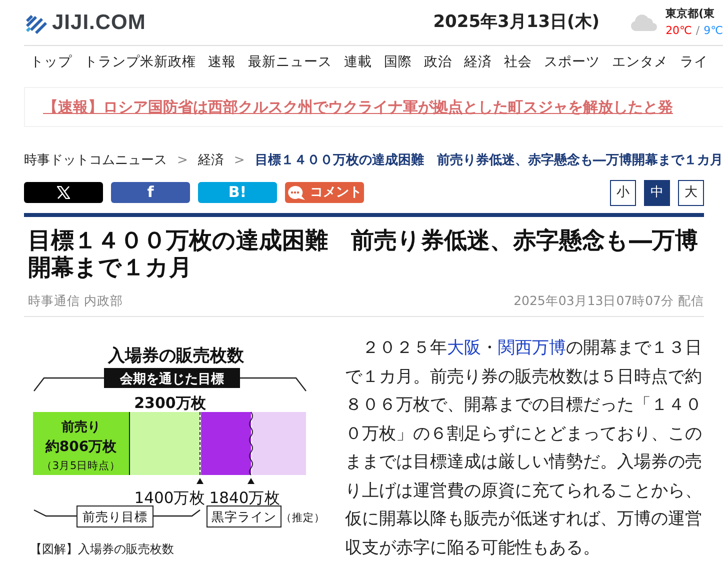  I want to click on breadcrumb-link: 経済, so click(211, 160).